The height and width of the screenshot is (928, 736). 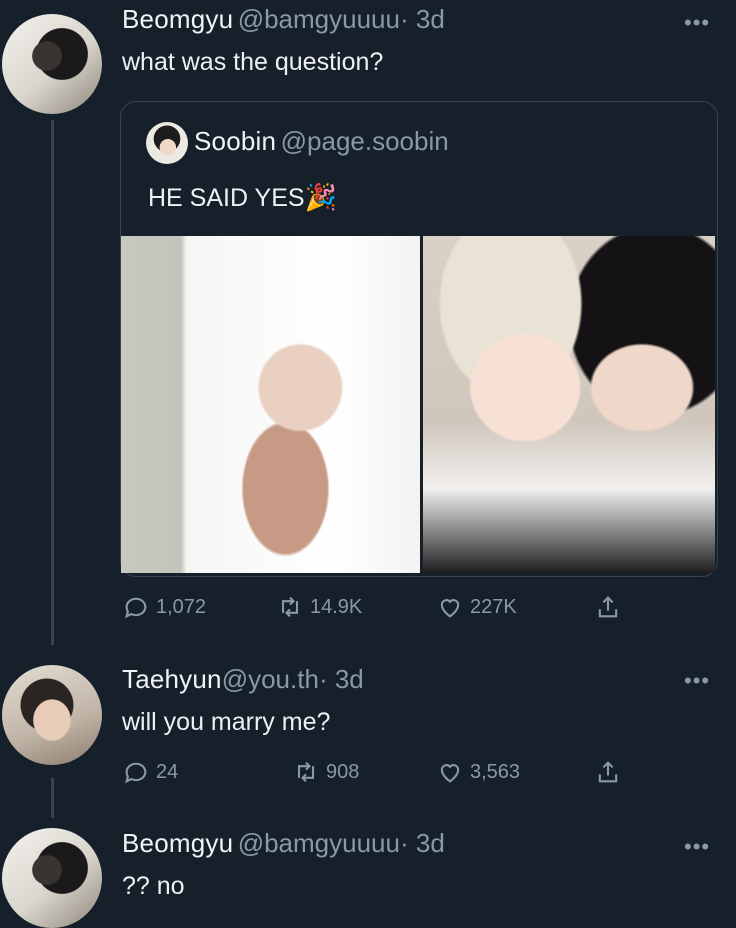 I want to click on quoted-display-name: Soobin, so click(x=235, y=141).